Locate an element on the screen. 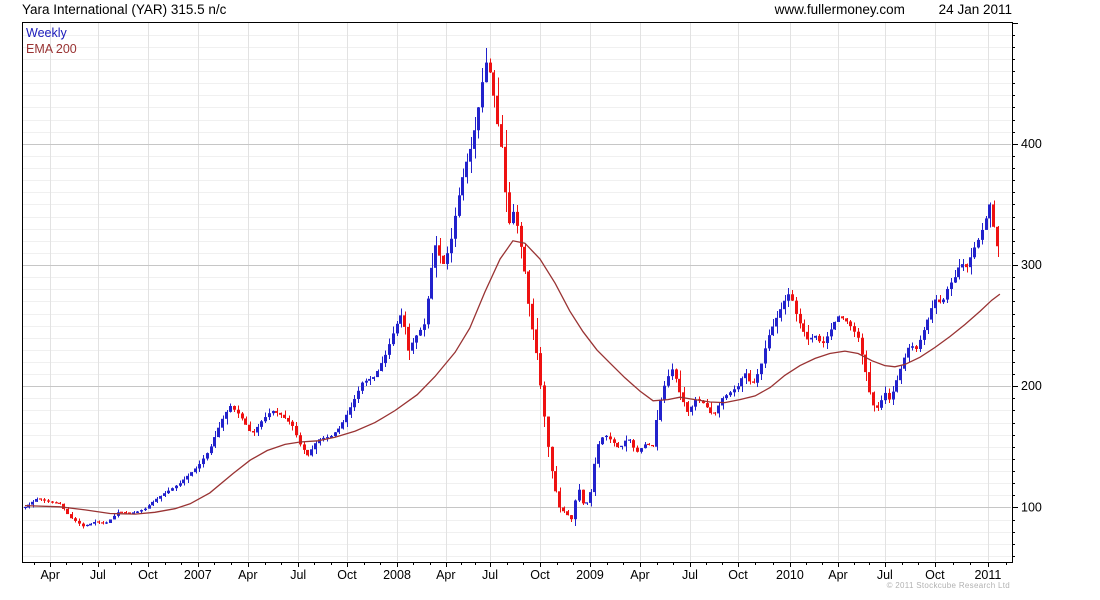 Image resolution: width=1100 pixels, height=600 pixels. svg-text: 300 is located at coordinates (1031, 265).